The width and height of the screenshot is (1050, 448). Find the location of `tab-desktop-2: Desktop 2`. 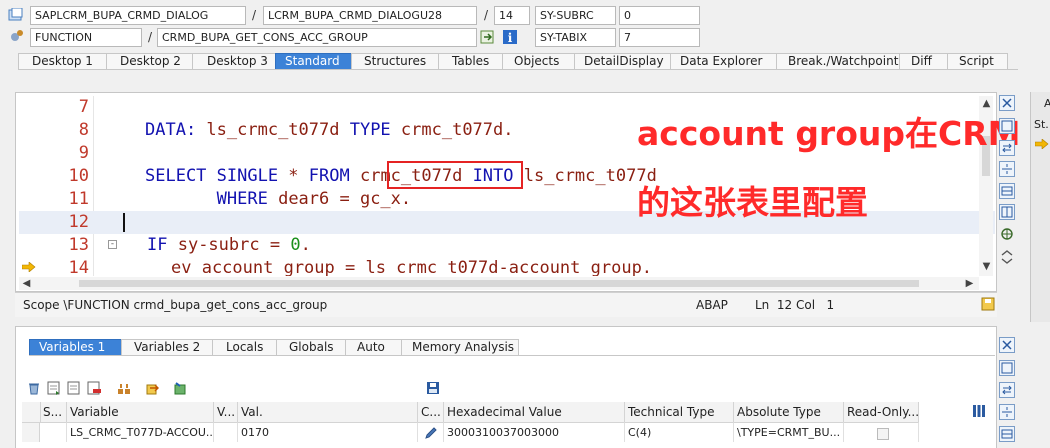

tab-desktop-2: Desktop 2 is located at coordinates (149, 61).